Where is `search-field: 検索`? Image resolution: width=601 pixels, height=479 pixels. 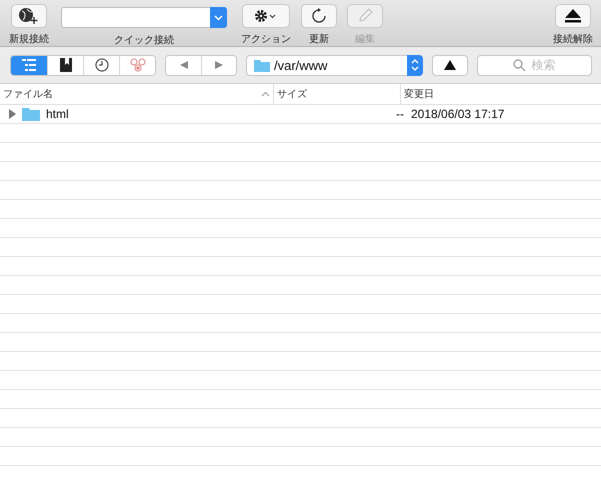
search-field: 検索 is located at coordinates (534, 65).